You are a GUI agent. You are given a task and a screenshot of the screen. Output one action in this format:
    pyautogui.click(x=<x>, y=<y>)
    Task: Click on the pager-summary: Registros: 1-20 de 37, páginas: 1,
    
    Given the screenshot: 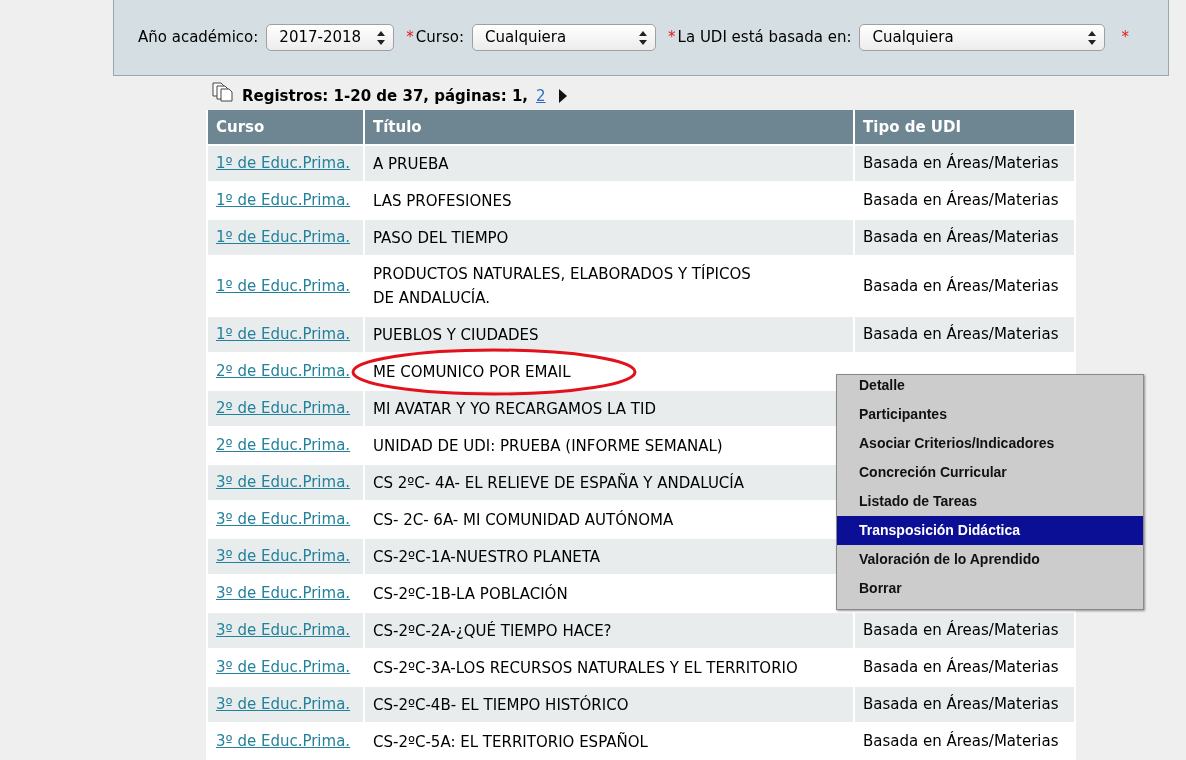 What is the action you would take?
    pyautogui.click(x=385, y=96)
    